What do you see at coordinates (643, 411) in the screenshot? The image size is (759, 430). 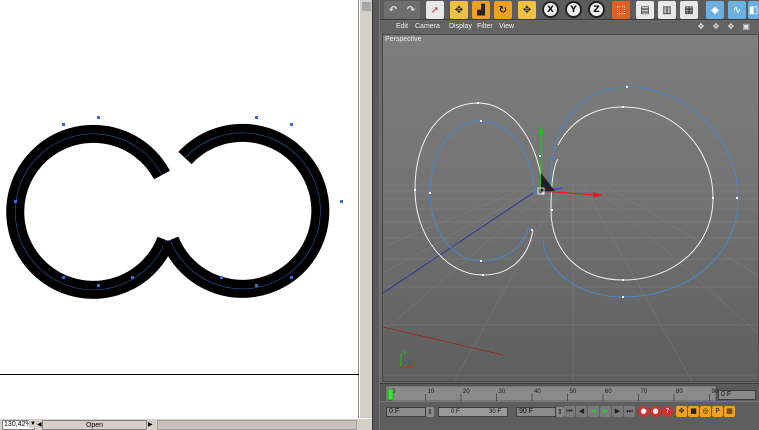 I see `record-icon: ●` at bounding box center [643, 411].